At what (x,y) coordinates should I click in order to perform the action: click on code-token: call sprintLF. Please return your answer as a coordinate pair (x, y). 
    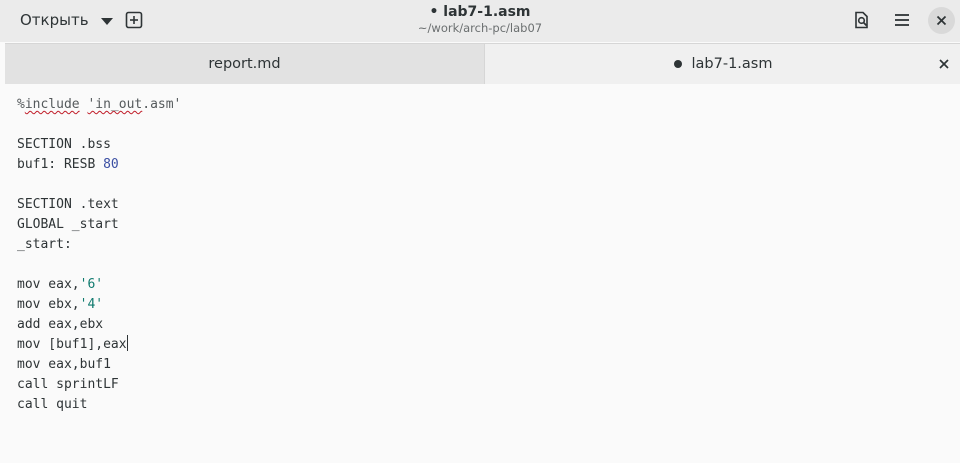
    Looking at the image, I should click on (68, 384).